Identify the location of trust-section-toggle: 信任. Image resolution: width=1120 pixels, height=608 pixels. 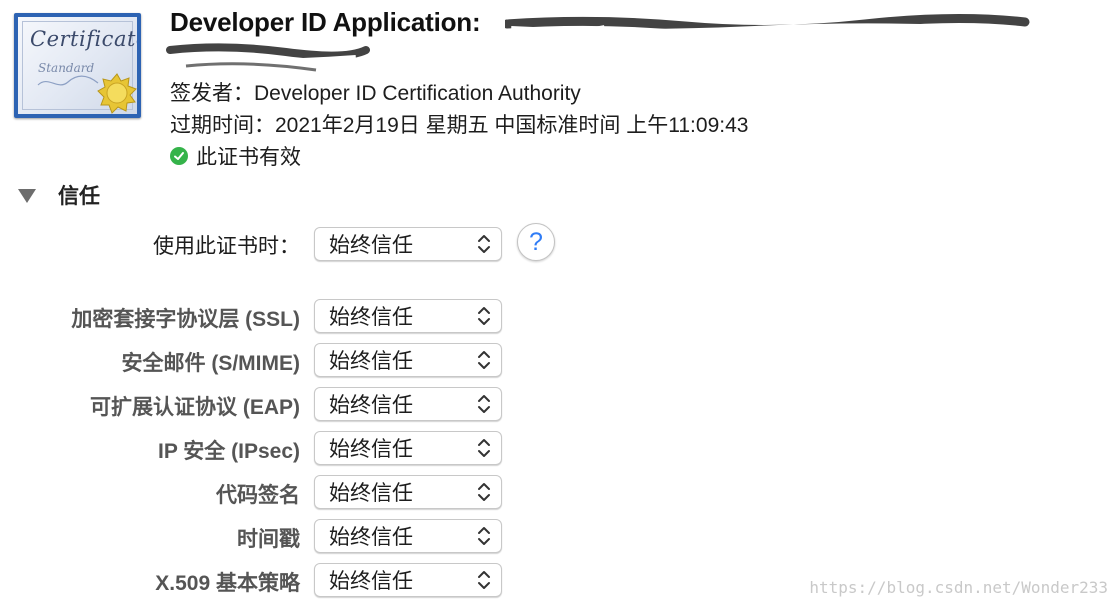
(59, 195).